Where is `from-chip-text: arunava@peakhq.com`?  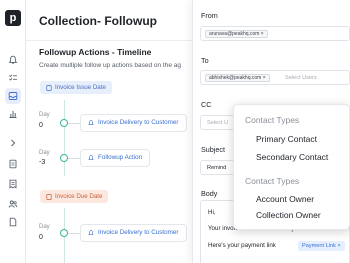
from-chip-text: arunava@peakhq.com is located at coordinates (234, 34).